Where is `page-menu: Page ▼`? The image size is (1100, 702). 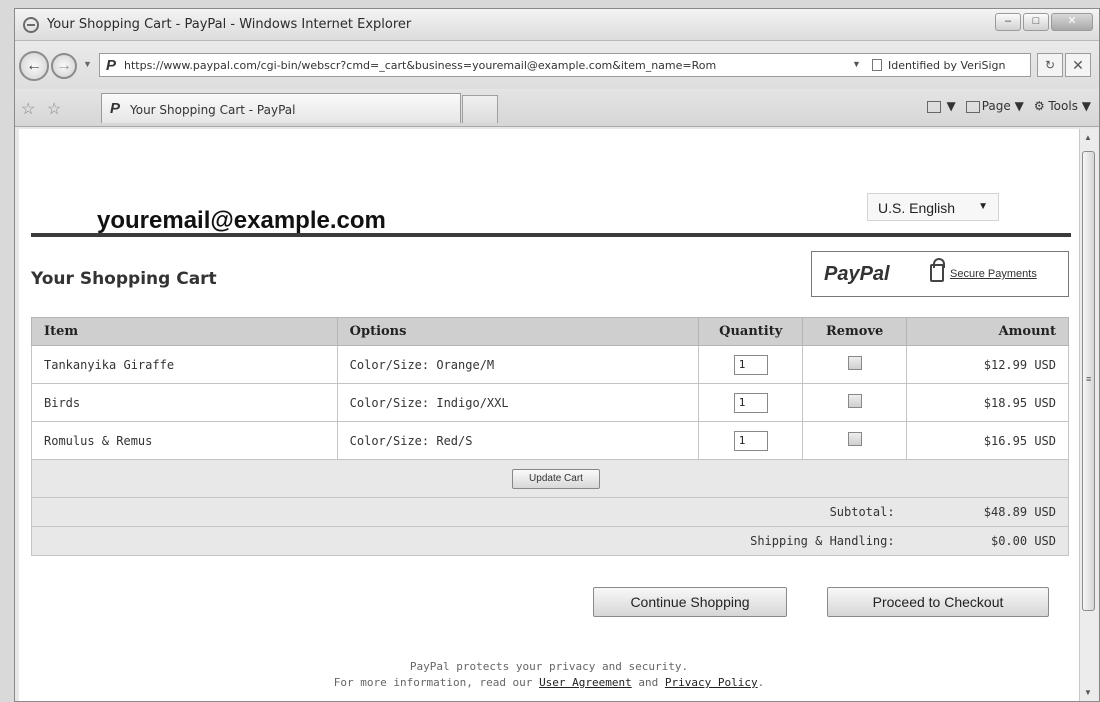 page-menu: Page ▼ is located at coordinates (994, 106).